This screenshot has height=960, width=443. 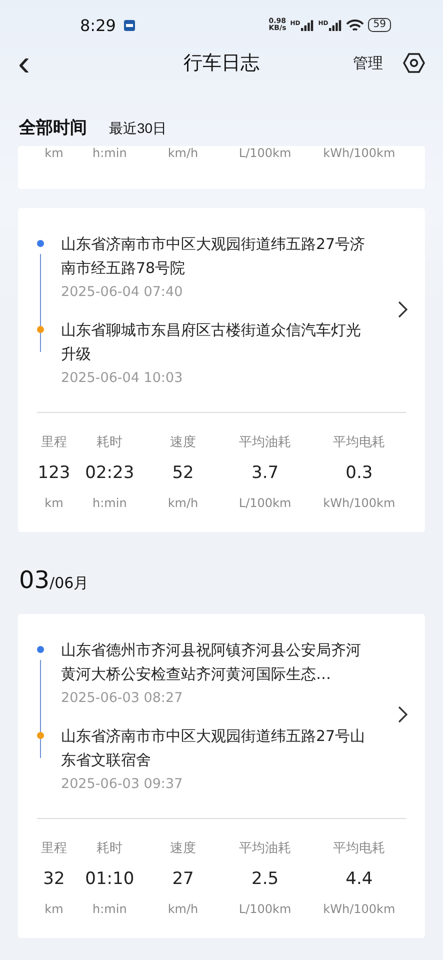 What do you see at coordinates (54, 473) in the screenshot?
I see `stat-value: 123` at bounding box center [54, 473].